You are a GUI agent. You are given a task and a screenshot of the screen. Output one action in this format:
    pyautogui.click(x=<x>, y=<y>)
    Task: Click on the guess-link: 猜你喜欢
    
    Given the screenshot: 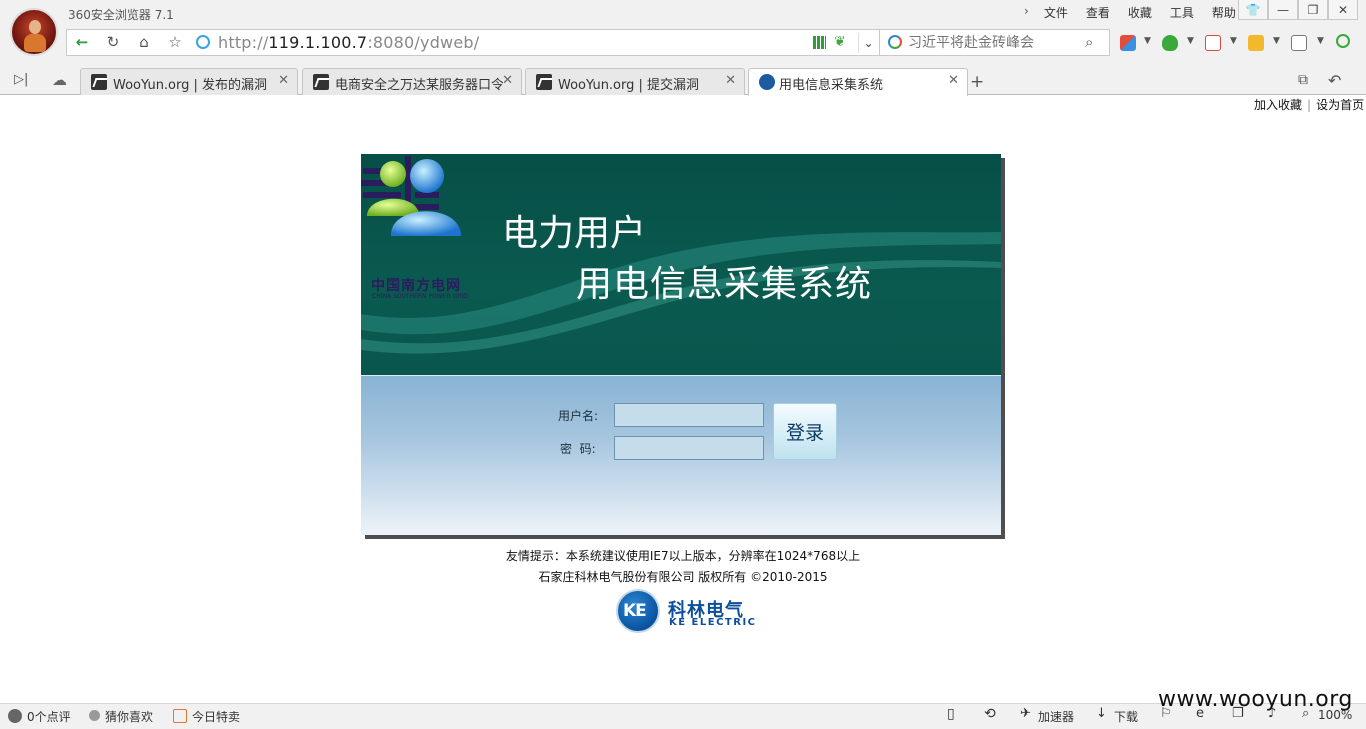 What is the action you would take?
    pyautogui.click(x=129, y=716)
    